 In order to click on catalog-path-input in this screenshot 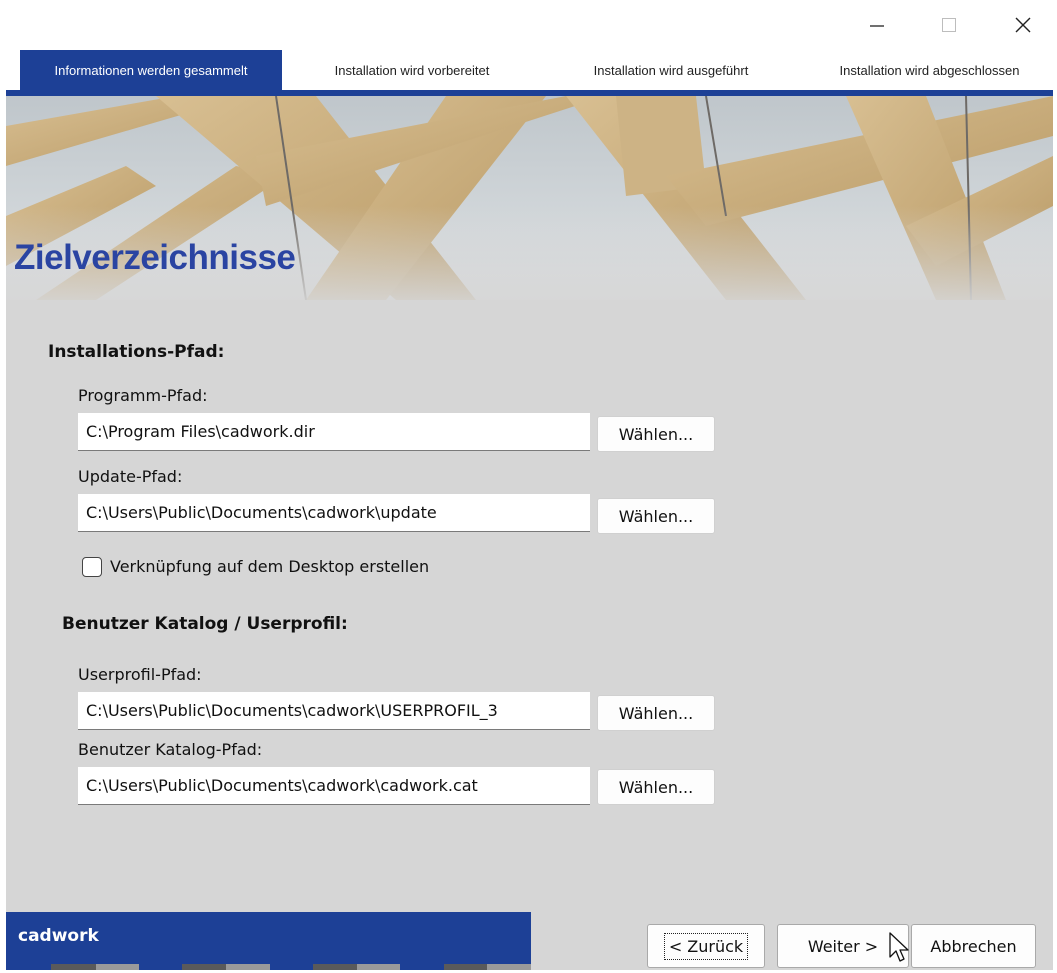, I will do `click(334, 786)`.